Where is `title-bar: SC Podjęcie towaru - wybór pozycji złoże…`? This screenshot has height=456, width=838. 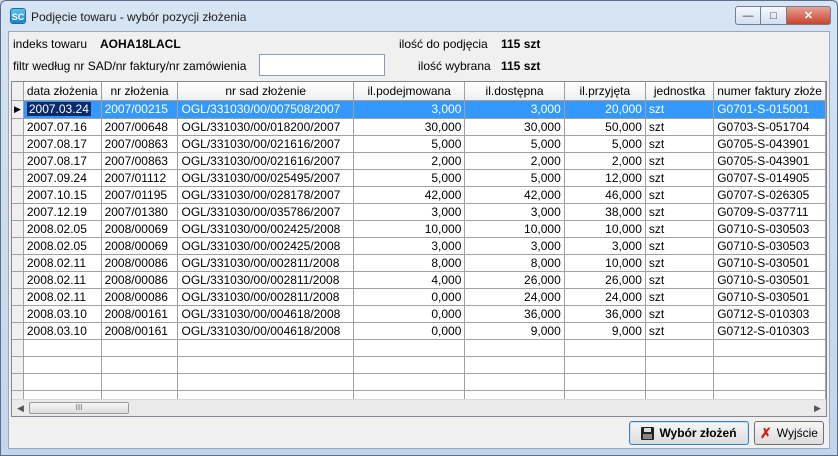
title-bar: SC Podjęcie towaru - wybór pozycji złoże… is located at coordinates (419, 16).